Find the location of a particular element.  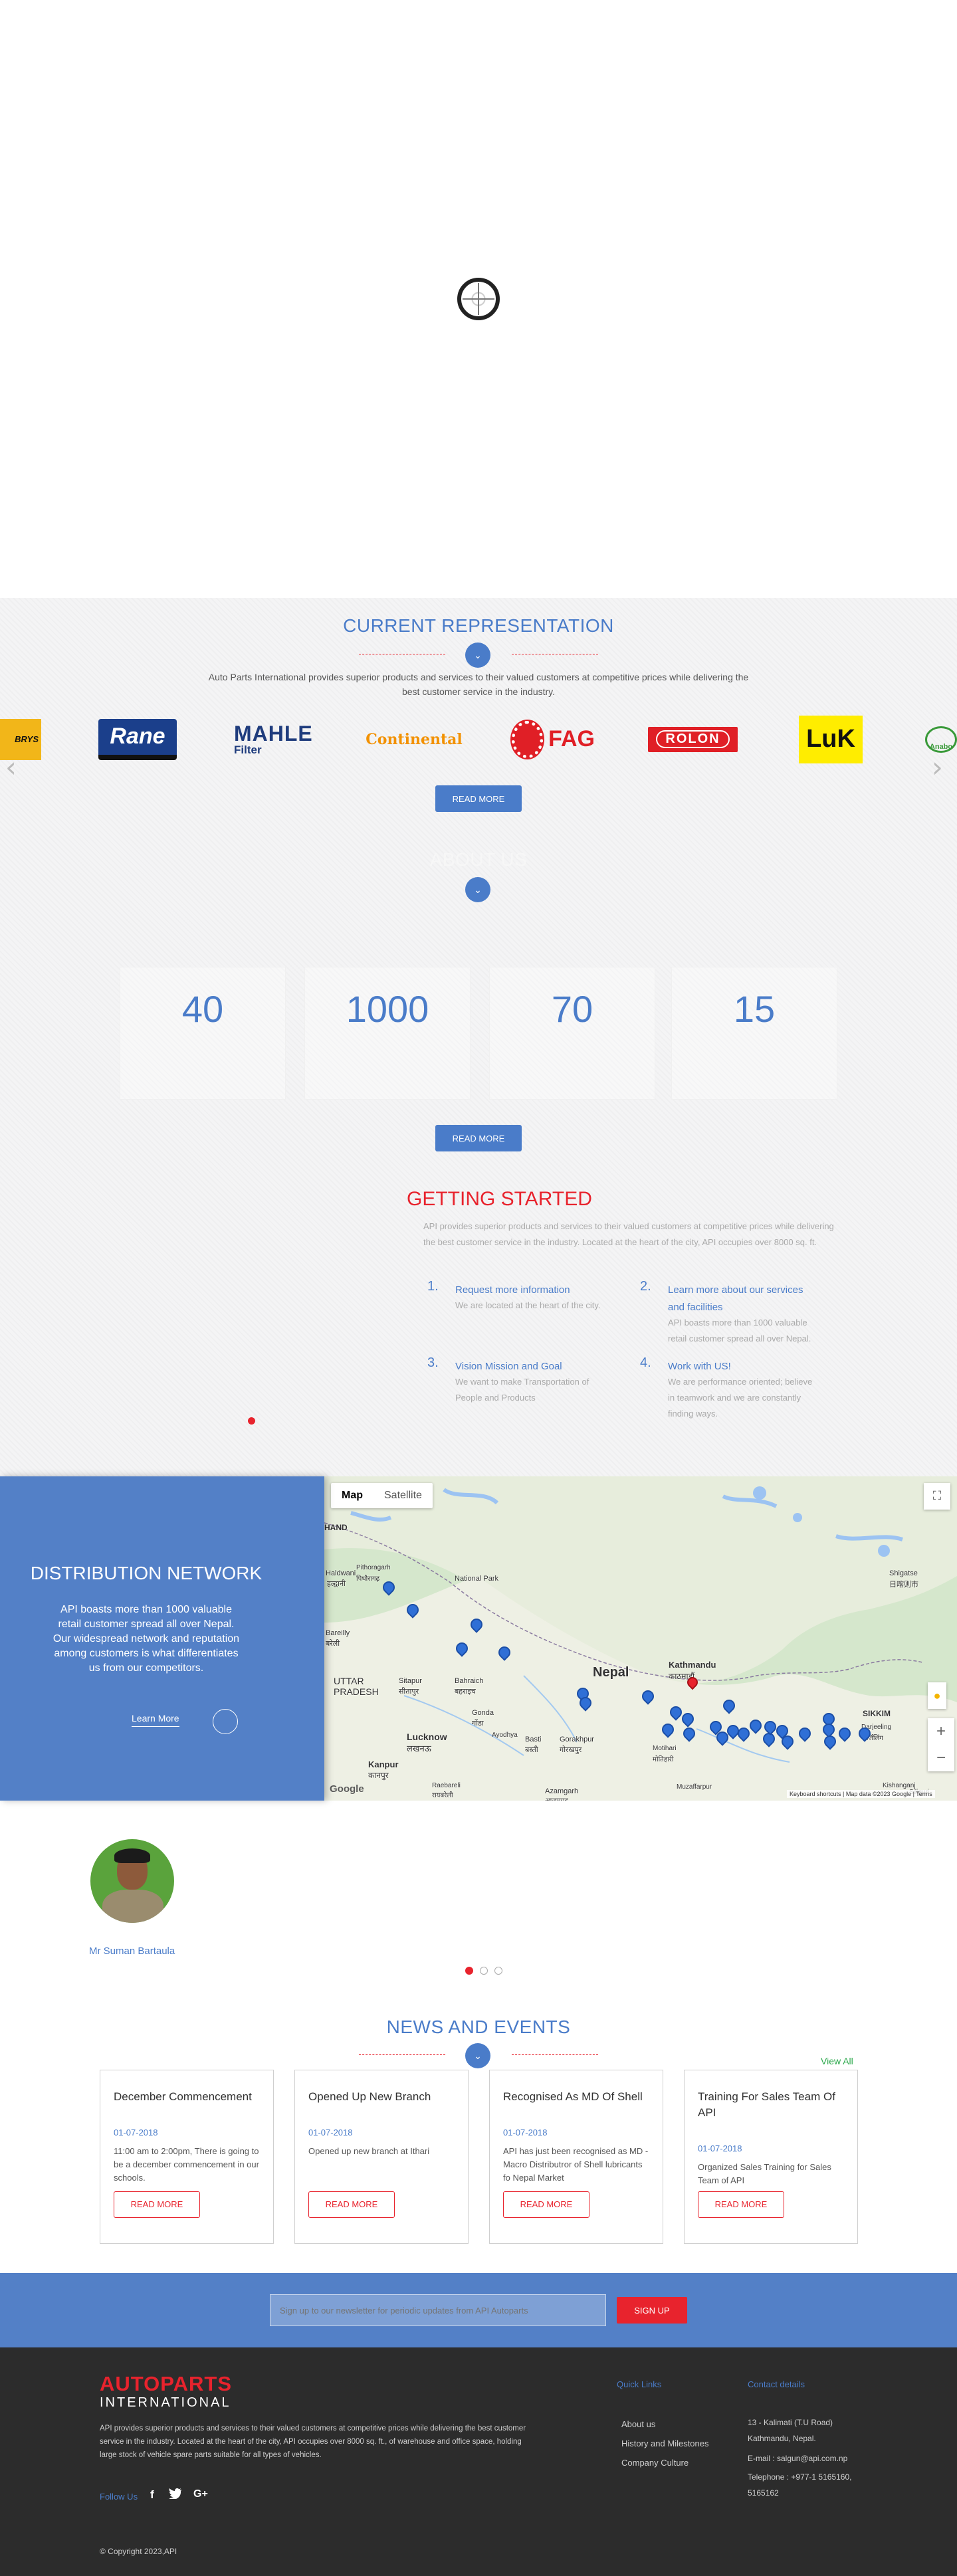

testimonial-name: Mr Suman Bartaula is located at coordinates (132, 1951).